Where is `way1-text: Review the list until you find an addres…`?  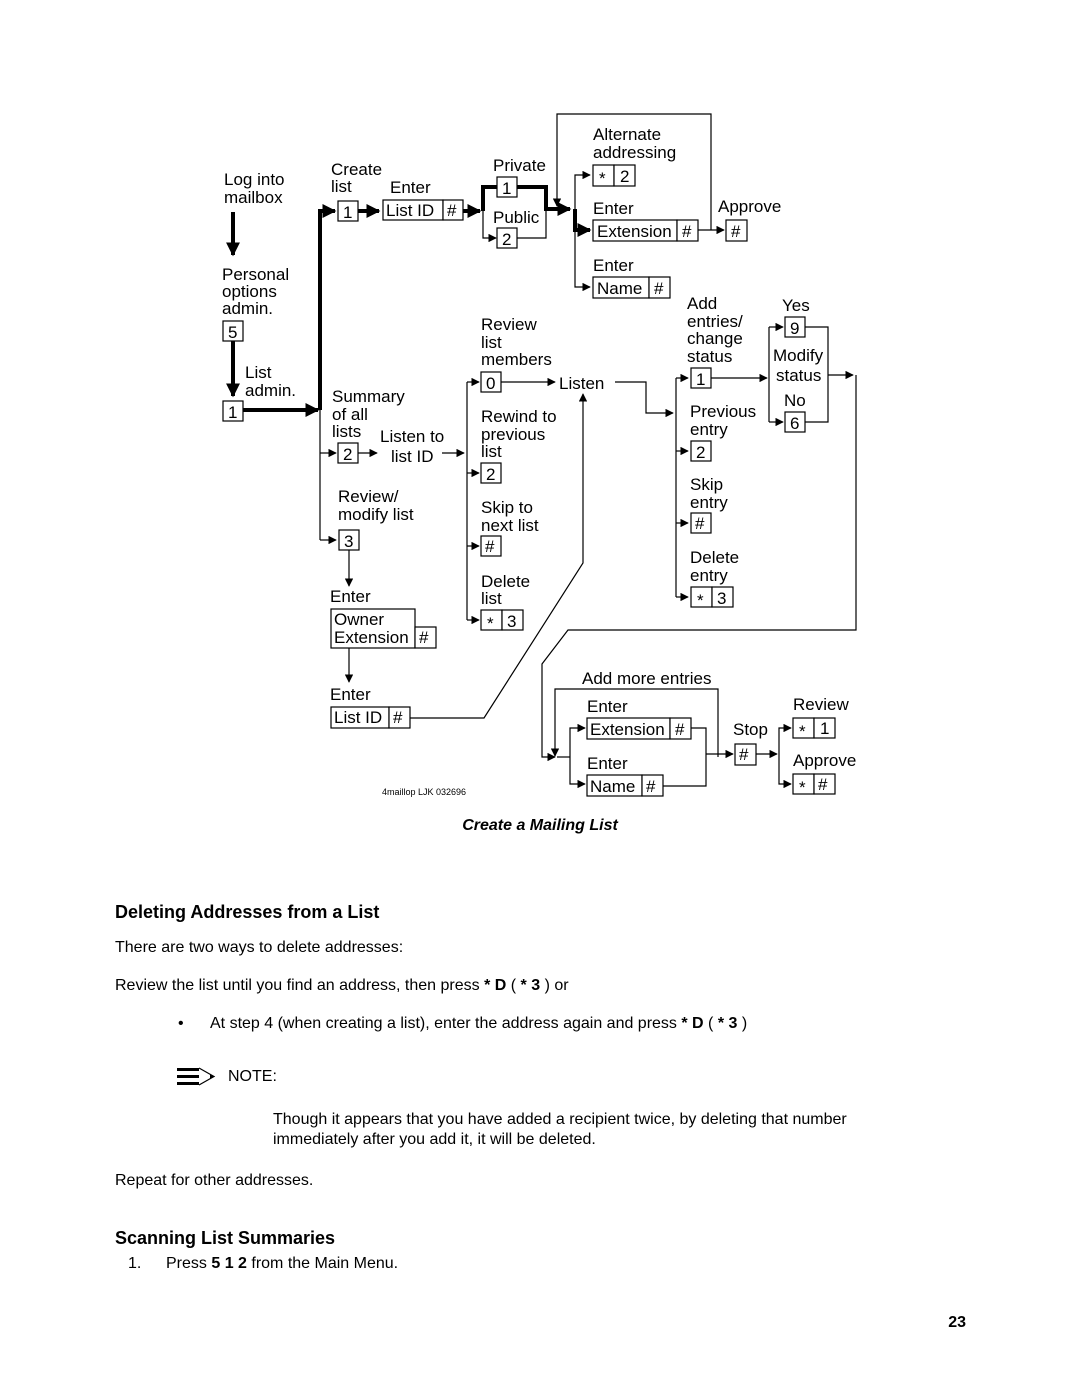
way1-text: Review the list until you find an addres… is located at coordinates (342, 986).